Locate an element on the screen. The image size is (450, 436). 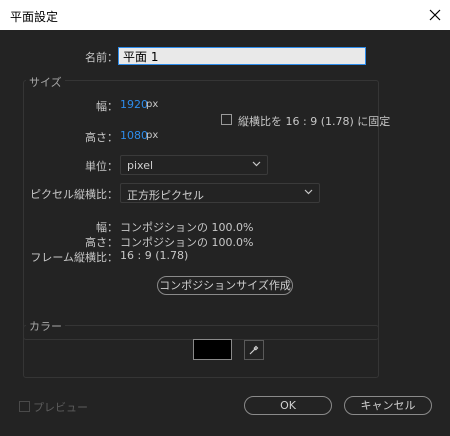
pixel-aspect-value: 正方形ピクセル is located at coordinates (165, 195).